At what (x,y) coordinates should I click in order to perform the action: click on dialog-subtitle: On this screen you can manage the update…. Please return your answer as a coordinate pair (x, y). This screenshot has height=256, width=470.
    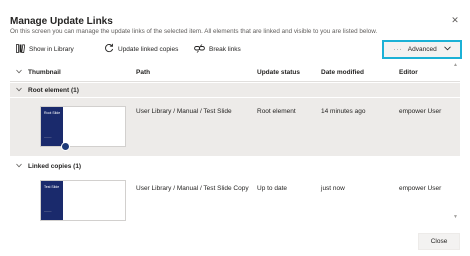
    Looking at the image, I should click on (194, 31).